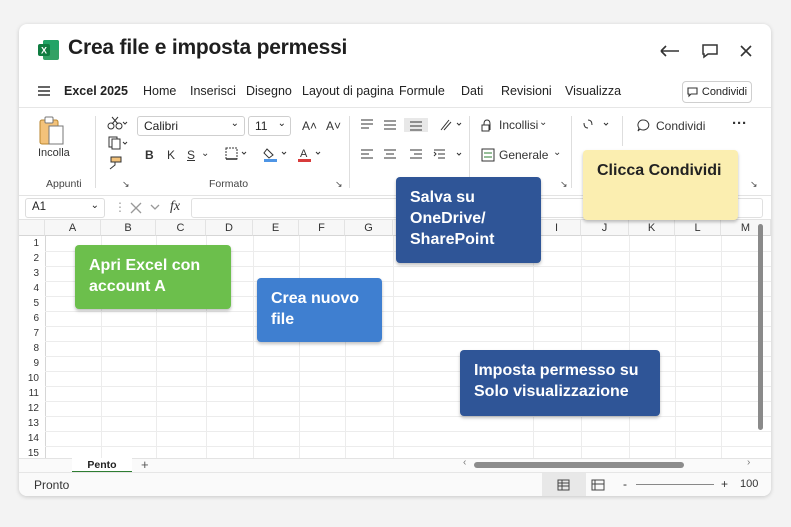 The image size is (791, 527). What do you see at coordinates (369, 228) in the screenshot?
I see `column-header: G` at bounding box center [369, 228].